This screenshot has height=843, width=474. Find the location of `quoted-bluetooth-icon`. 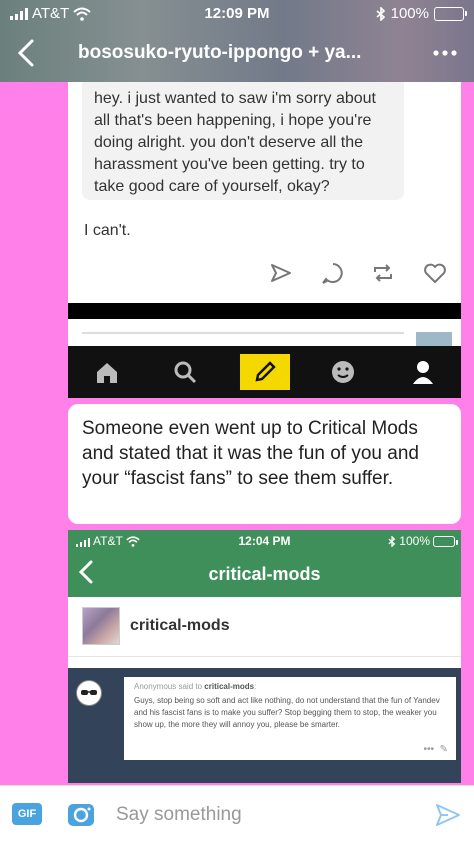

quoted-bluetooth-icon is located at coordinates (392, 541).